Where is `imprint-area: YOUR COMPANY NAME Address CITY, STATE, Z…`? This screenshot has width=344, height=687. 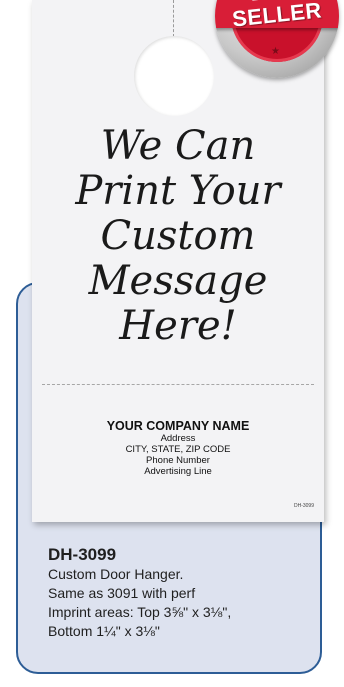 imprint-area: YOUR COMPANY NAME Address CITY, STATE, Z… is located at coordinates (178, 448).